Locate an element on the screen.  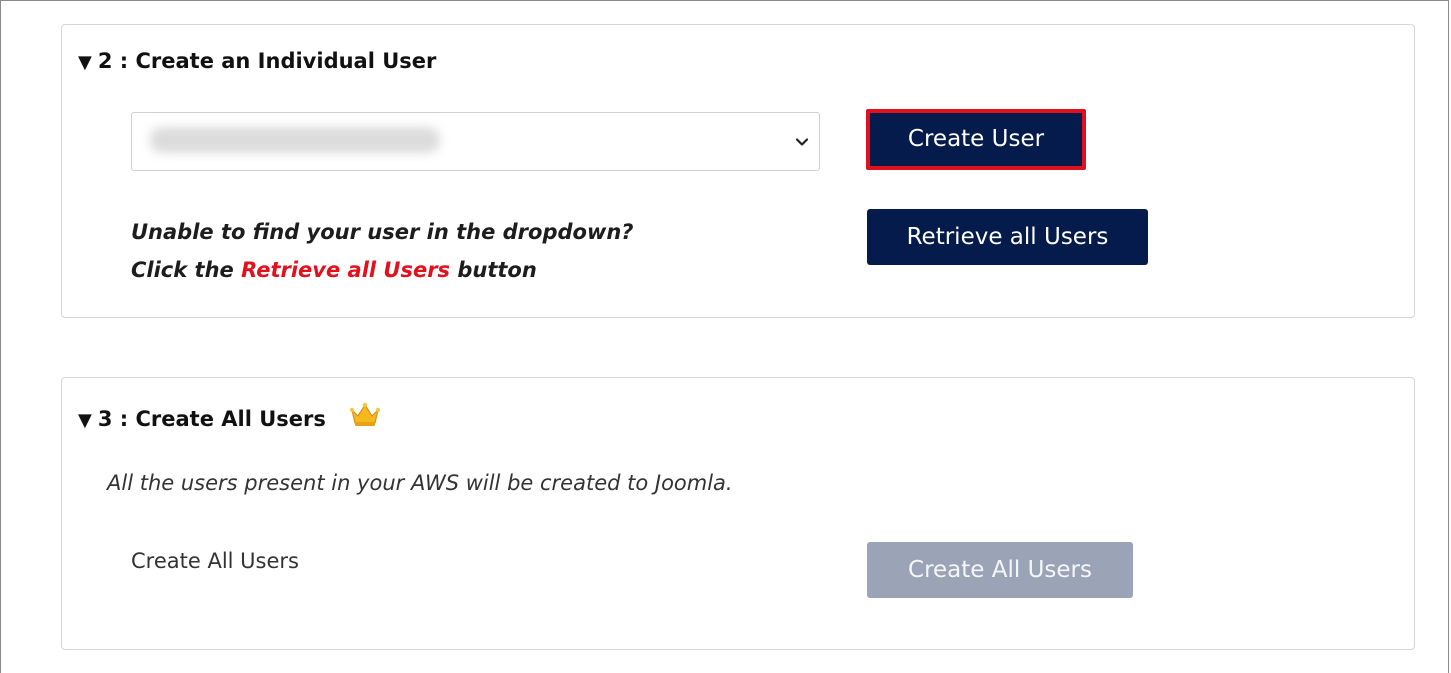
hint-retrieve-highlight: Retrieve all Users is located at coordinates (346, 270).